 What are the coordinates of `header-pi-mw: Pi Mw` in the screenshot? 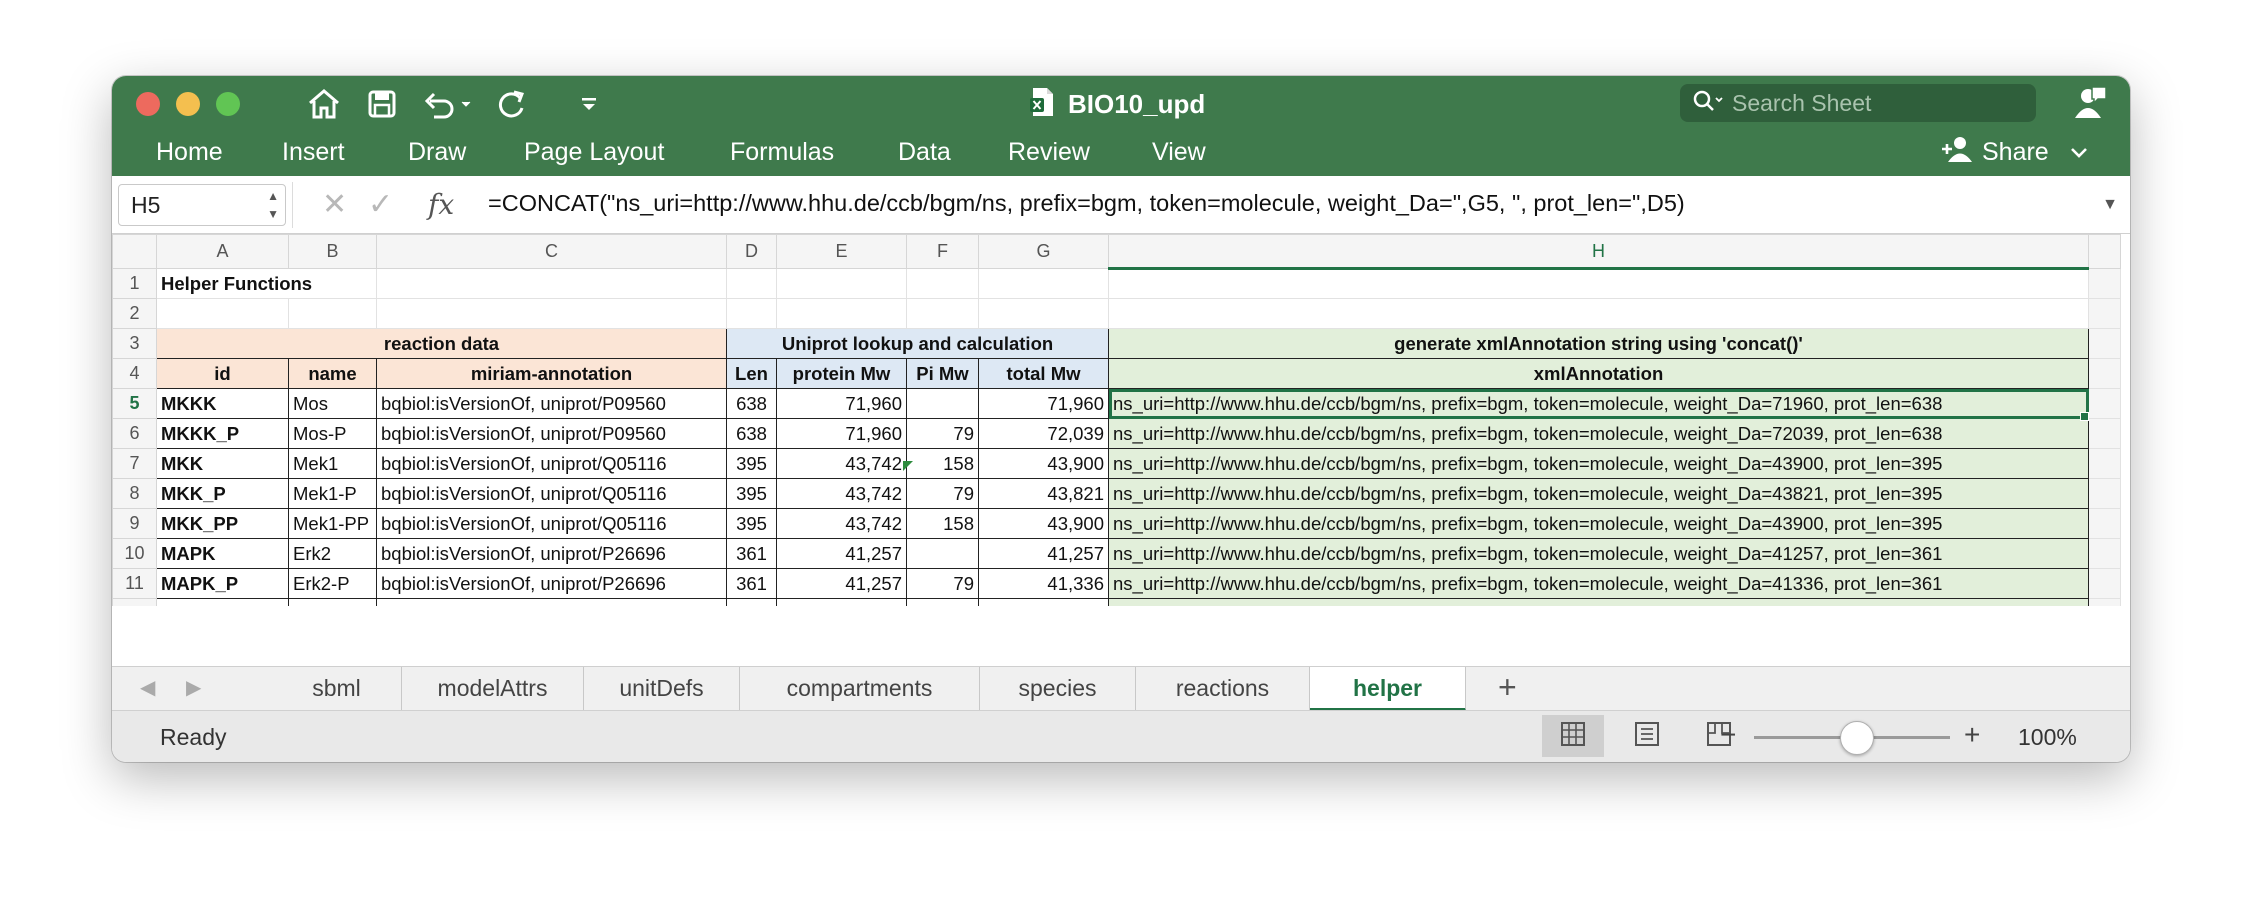 It's located at (942, 373).